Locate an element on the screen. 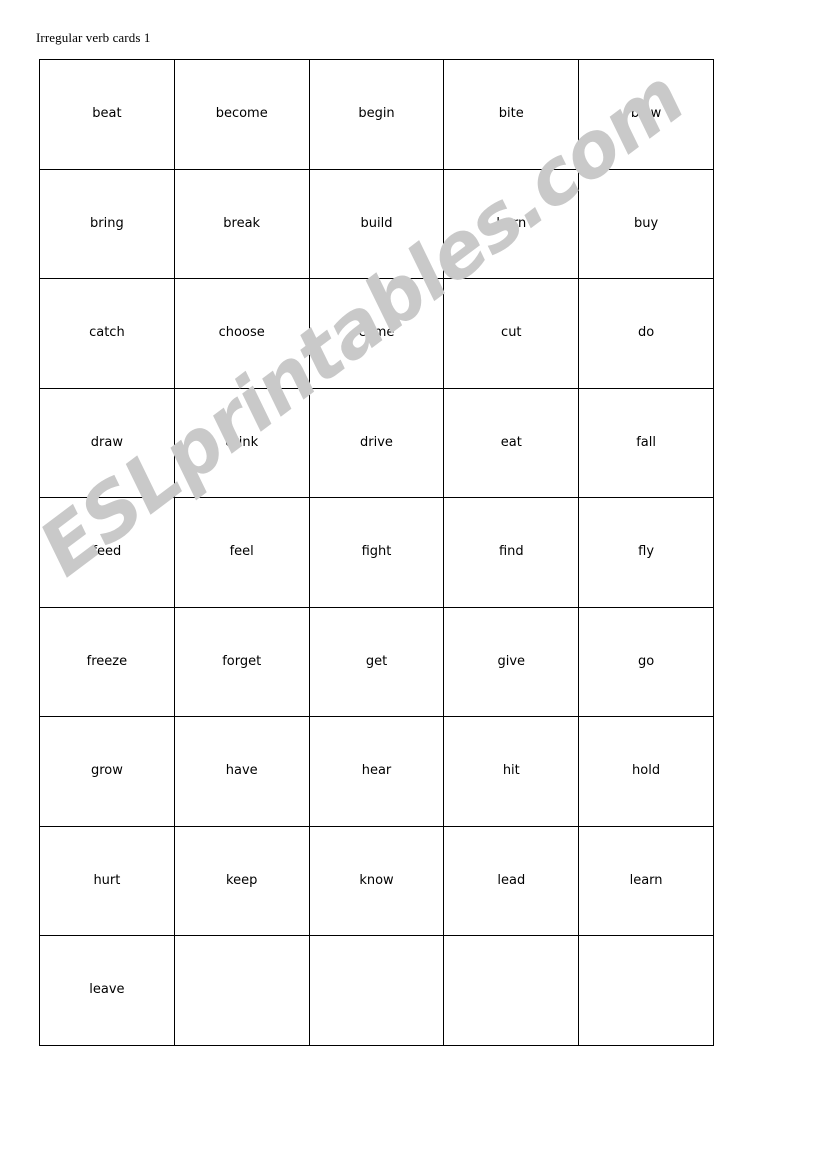 The height and width of the screenshot is (1169, 826). table-row: leave is located at coordinates (376, 990).